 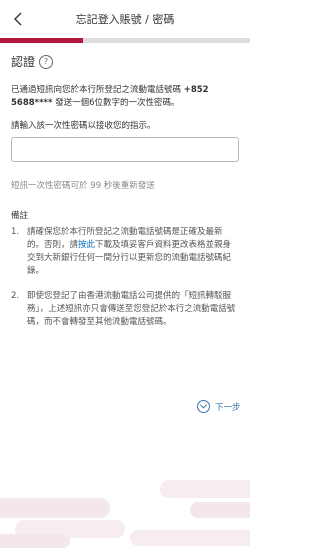 What do you see at coordinates (15, 232) in the screenshot?
I see `note-number: 1.` at bounding box center [15, 232].